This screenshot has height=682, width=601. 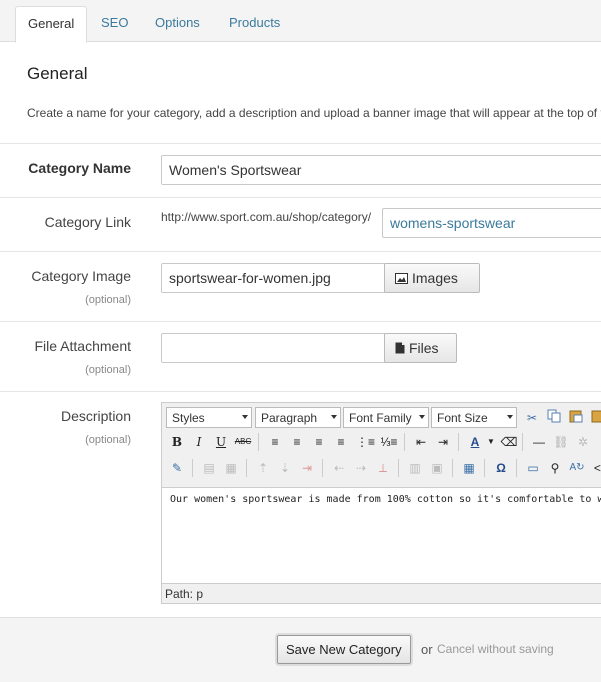 What do you see at coordinates (361, 468) in the screenshot?
I see `insert-col-after-icon: ⇢` at bounding box center [361, 468].